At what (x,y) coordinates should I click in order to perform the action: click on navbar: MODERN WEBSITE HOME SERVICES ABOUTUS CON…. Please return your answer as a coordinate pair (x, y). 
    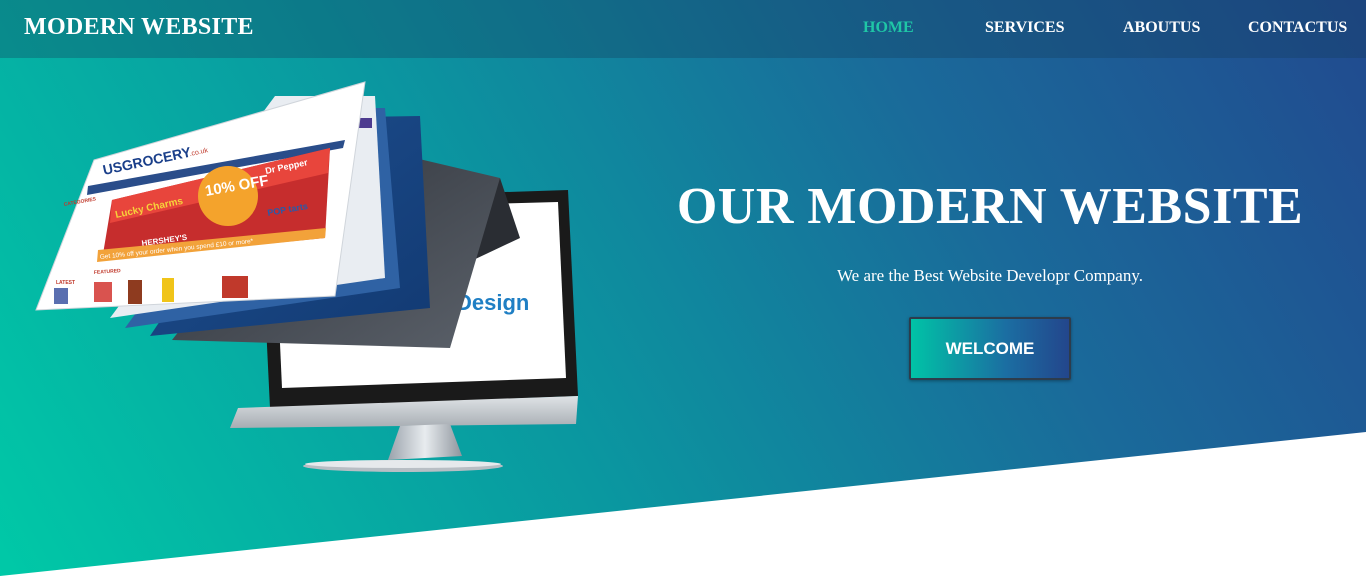
    Looking at the image, I should click on (683, 29).